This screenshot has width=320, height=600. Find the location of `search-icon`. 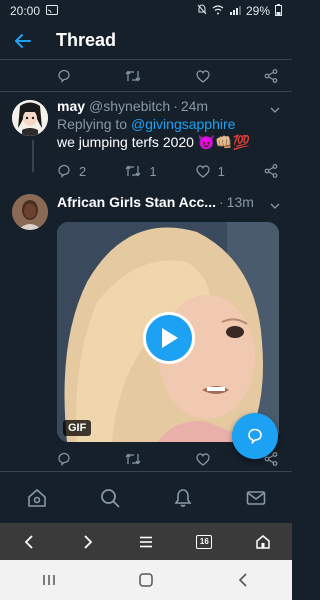

search-icon is located at coordinates (110, 498).